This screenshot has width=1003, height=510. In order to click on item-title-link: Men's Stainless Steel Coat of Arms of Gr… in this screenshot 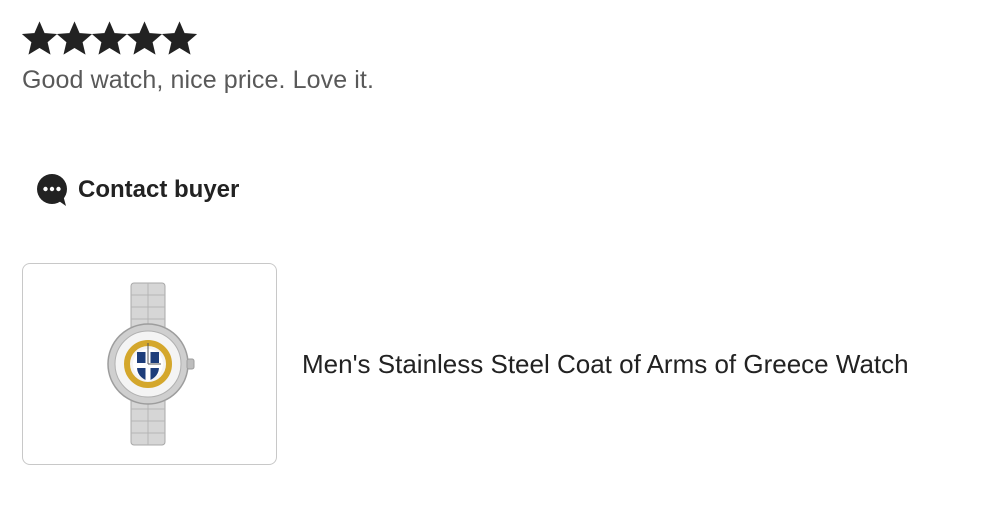, I will do `click(605, 364)`.